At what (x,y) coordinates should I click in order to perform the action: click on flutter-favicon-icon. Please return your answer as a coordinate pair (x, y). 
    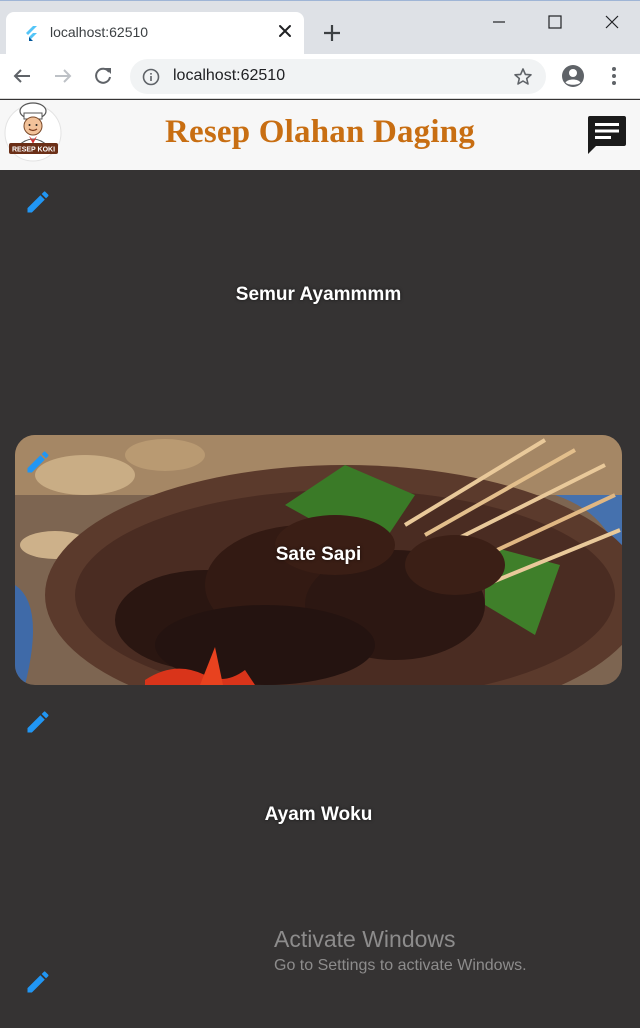
    Looking at the image, I should click on (31, 33).